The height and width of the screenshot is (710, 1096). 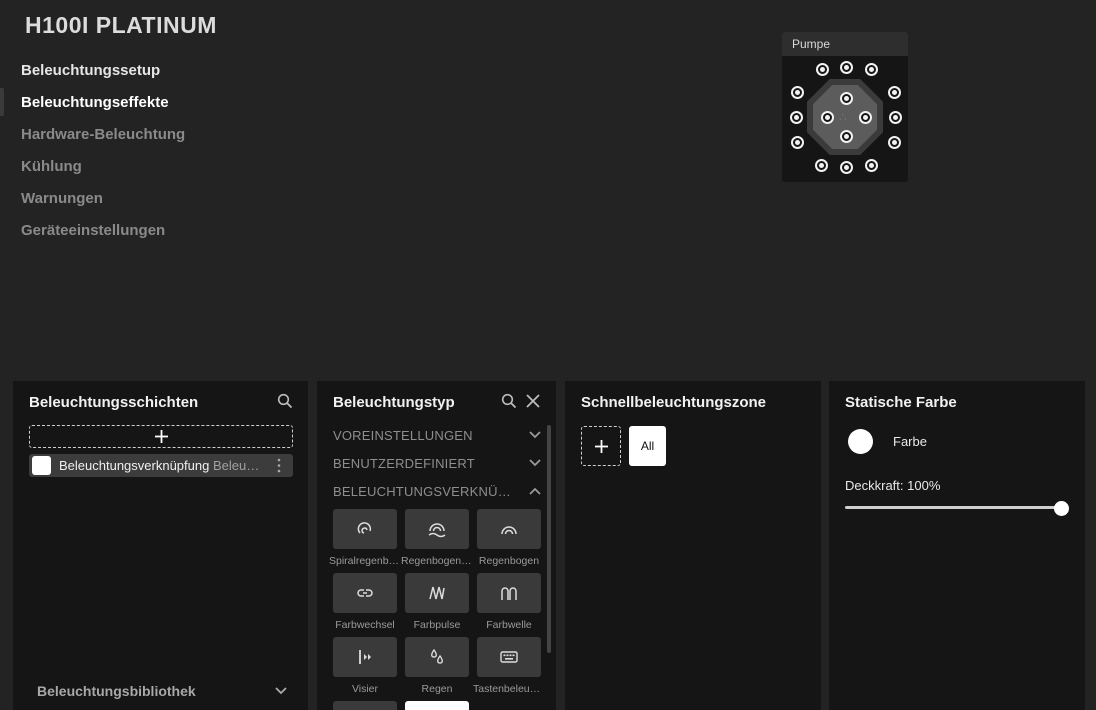 I want to click on opacity-label: Deckkraft: 100%, so click(x=893, y=485).